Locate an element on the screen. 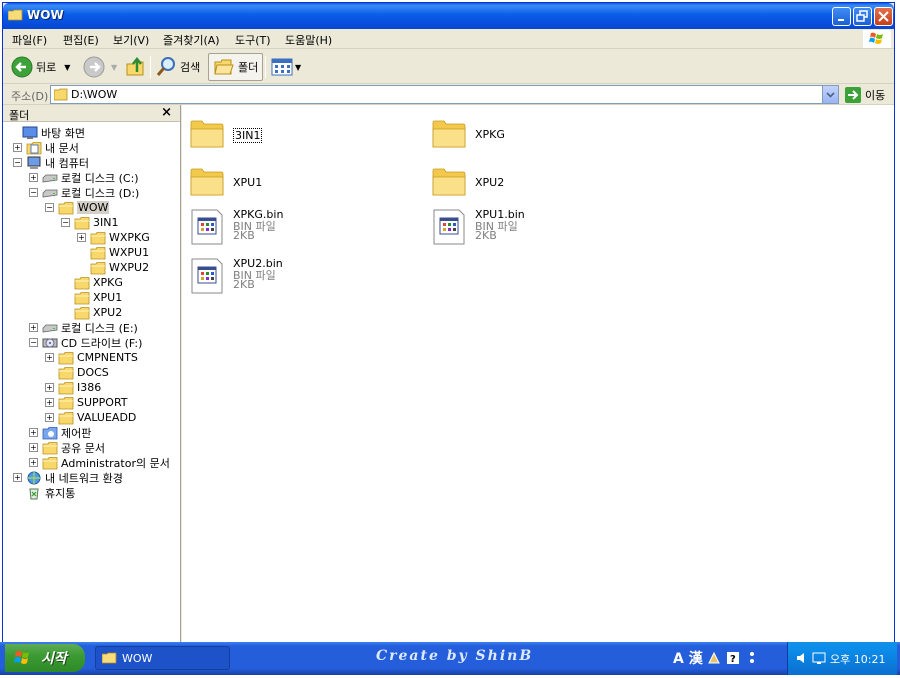 This screenshot has width=900, height=678. cd-drive-icon is located at coordinates (50, 343).